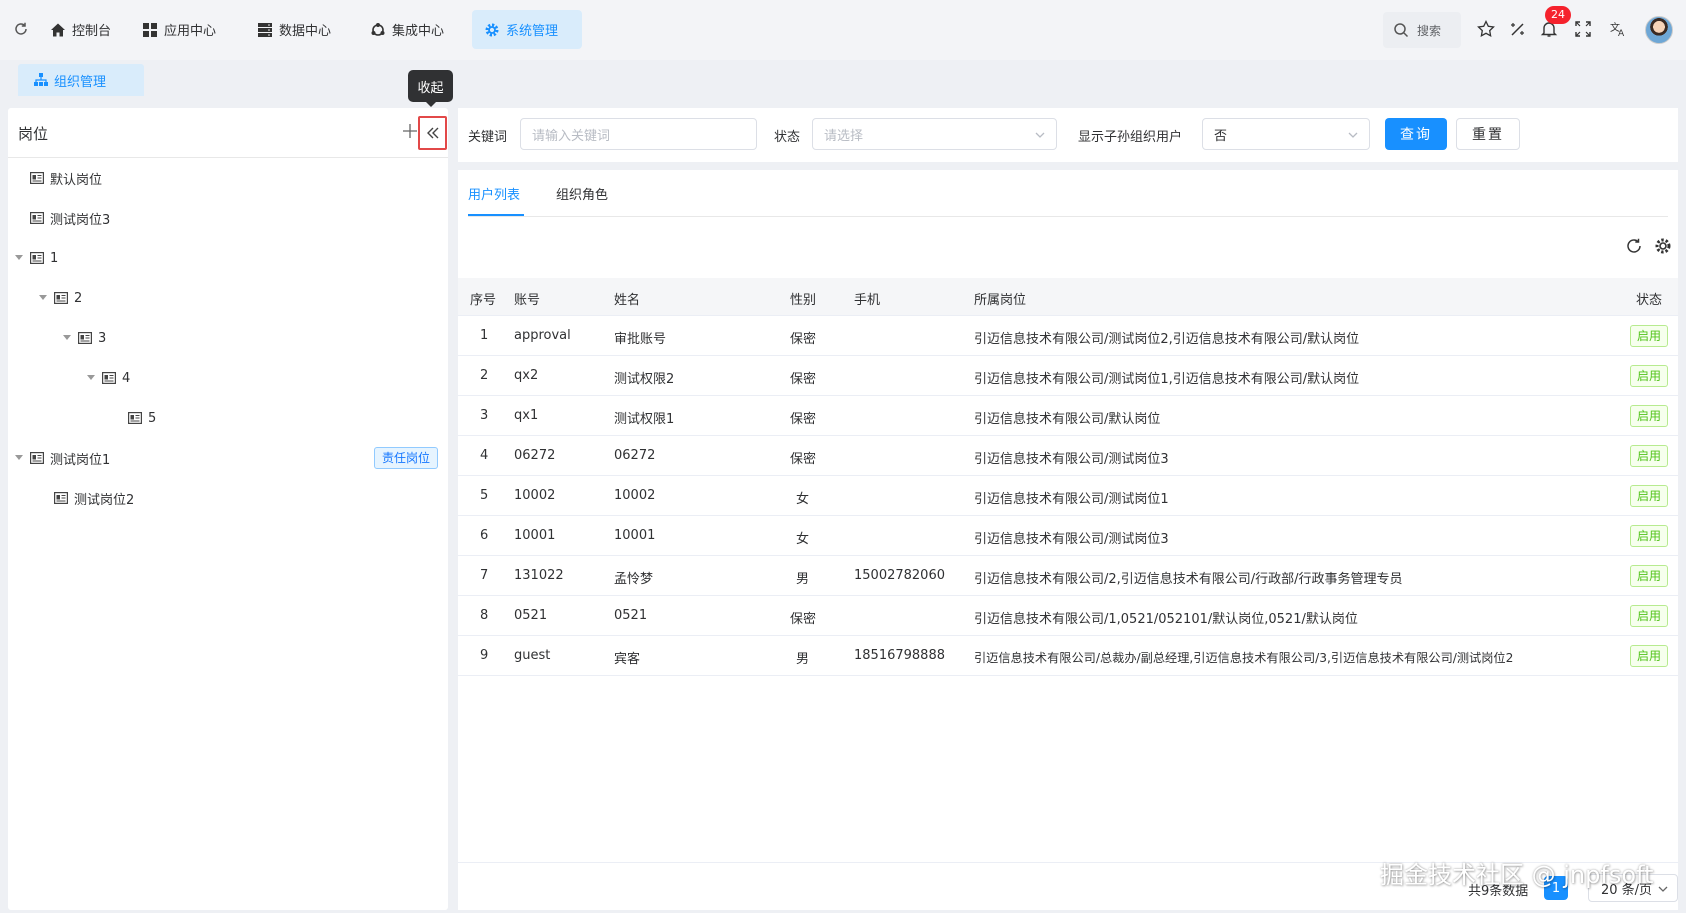 The image size is (1686, 913). What do you see at coordinates (635, 495) in the screenshot?
I see `cell-name: 10002` at bounding box center [635, 495].